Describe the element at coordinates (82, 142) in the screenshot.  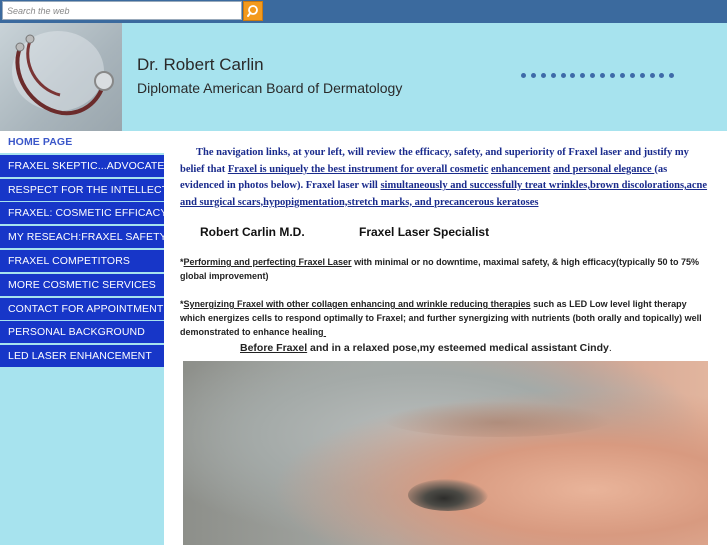
I see `nav-item-home-page: HOME PAGE` at that location.